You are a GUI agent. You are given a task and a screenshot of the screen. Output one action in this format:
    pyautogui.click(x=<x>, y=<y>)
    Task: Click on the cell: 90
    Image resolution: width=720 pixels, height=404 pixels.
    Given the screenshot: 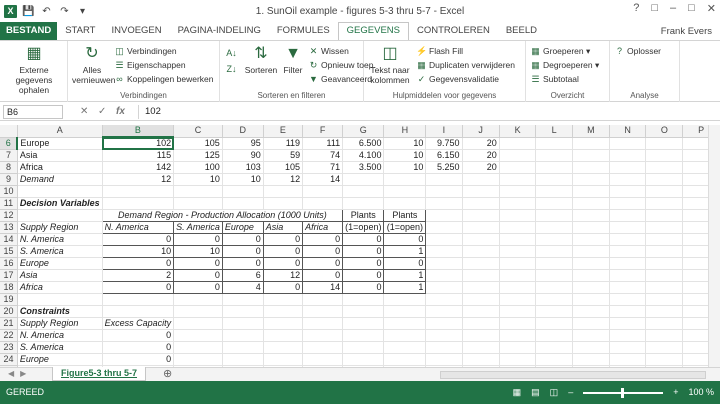 What is the action you would take?
    pyautogui.click(x=243, y=155)
    